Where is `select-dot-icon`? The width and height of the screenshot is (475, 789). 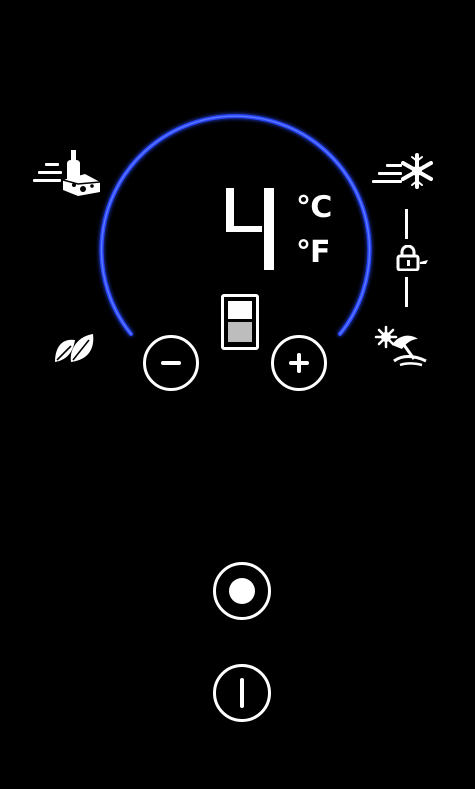 select-dot-icon is located at coordinates (242, 591).